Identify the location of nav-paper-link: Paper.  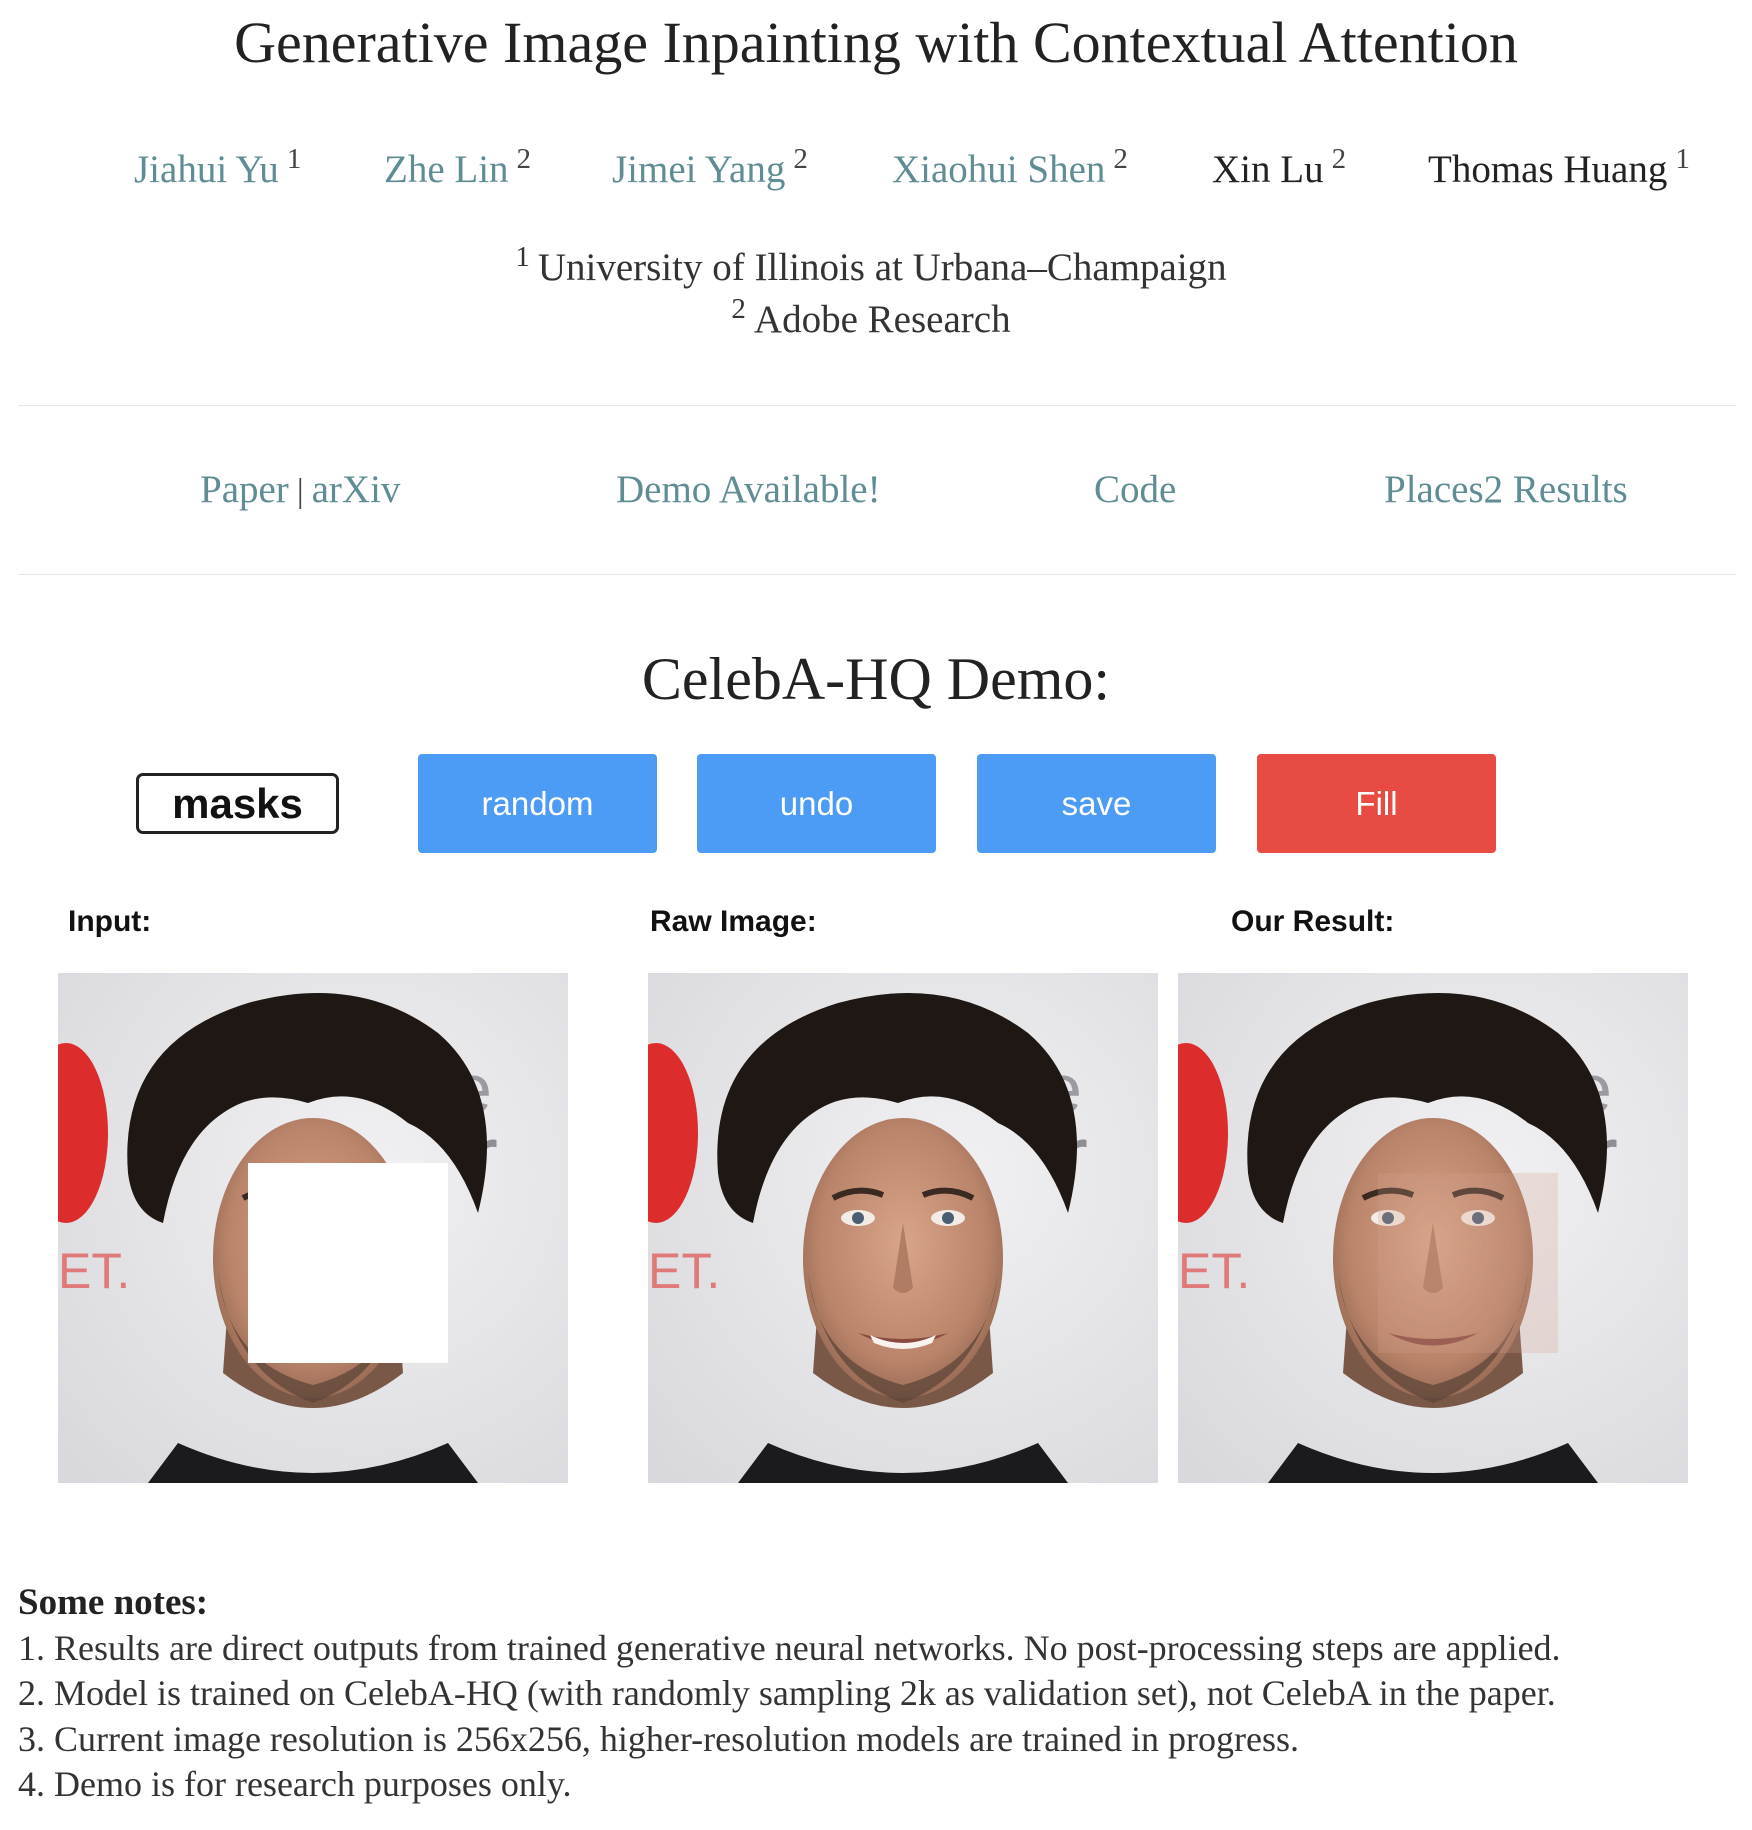
(244, 489).